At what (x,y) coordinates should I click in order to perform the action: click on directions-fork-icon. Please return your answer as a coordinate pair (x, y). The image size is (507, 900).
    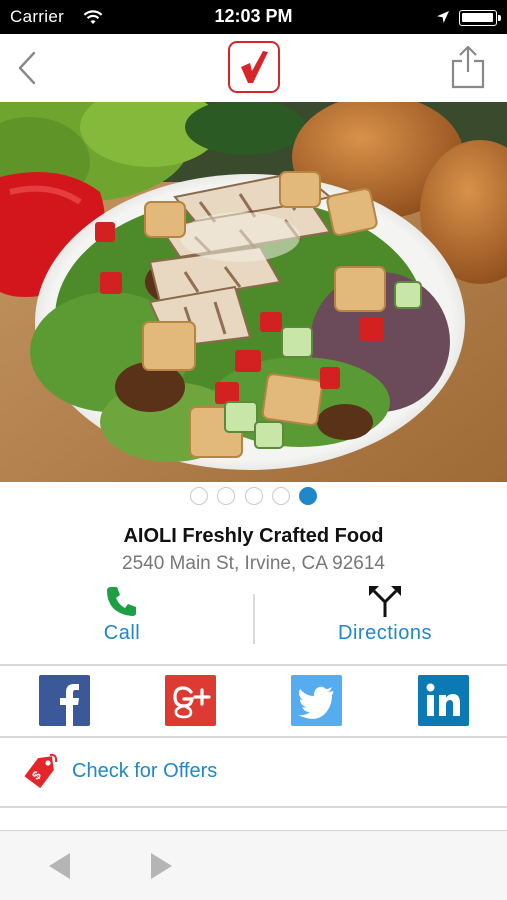
    Looking at the image, I should click on (385, 601).